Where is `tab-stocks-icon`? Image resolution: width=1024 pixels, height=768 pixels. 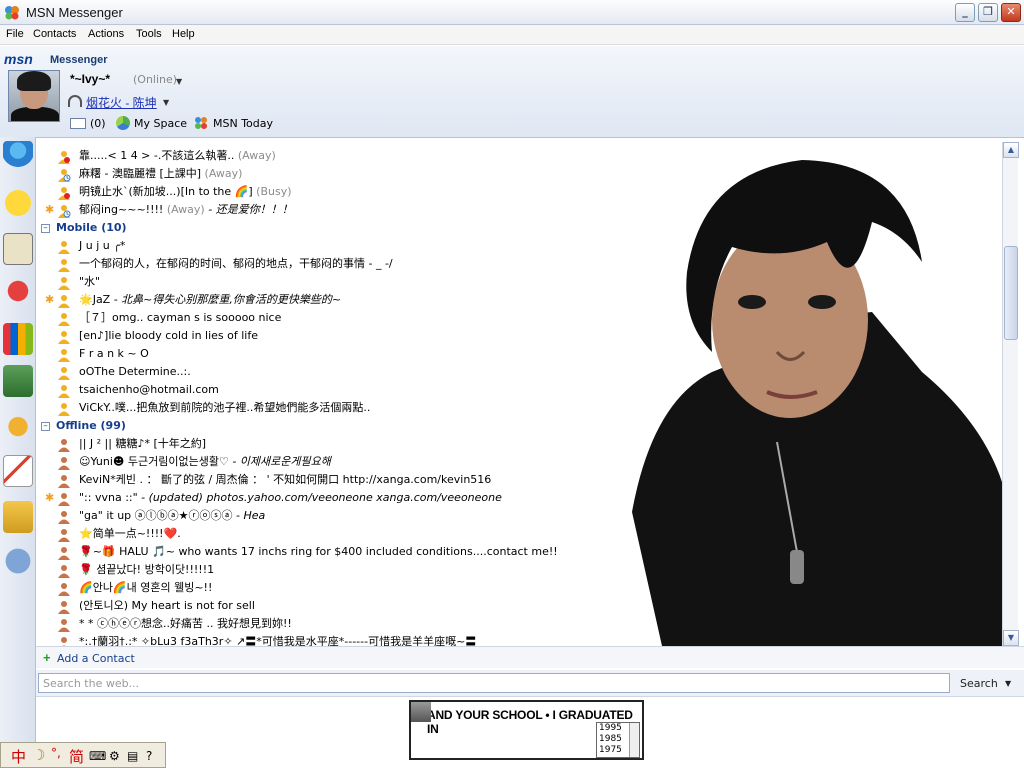 tab-stocks-icon is located at coordinates (18, 471).